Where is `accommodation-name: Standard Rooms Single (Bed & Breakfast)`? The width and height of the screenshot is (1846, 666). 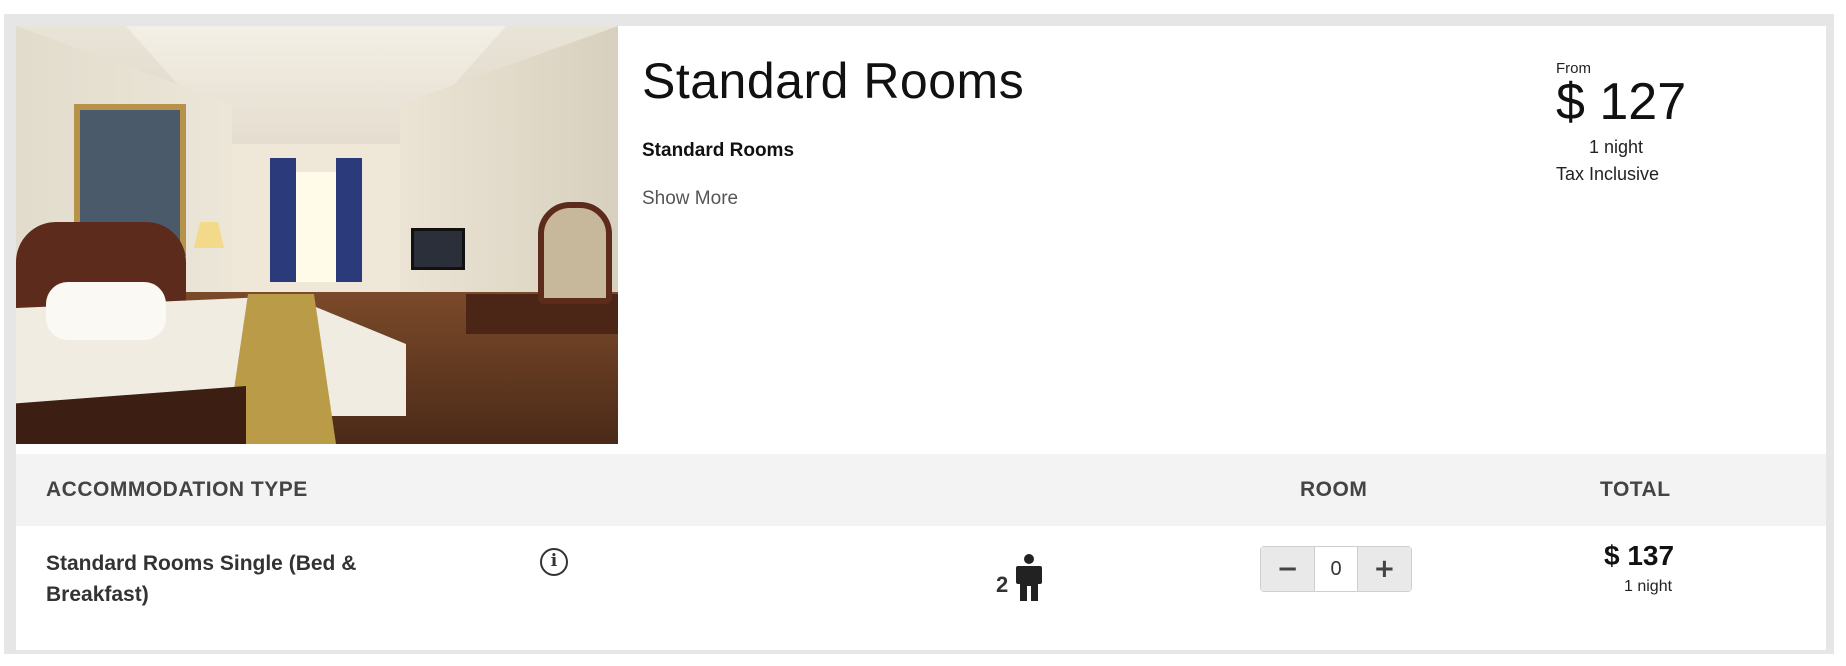 accommodation-name: Standard Rooms Single (Bed & Breakfast) is located at coordinates (201, 579).